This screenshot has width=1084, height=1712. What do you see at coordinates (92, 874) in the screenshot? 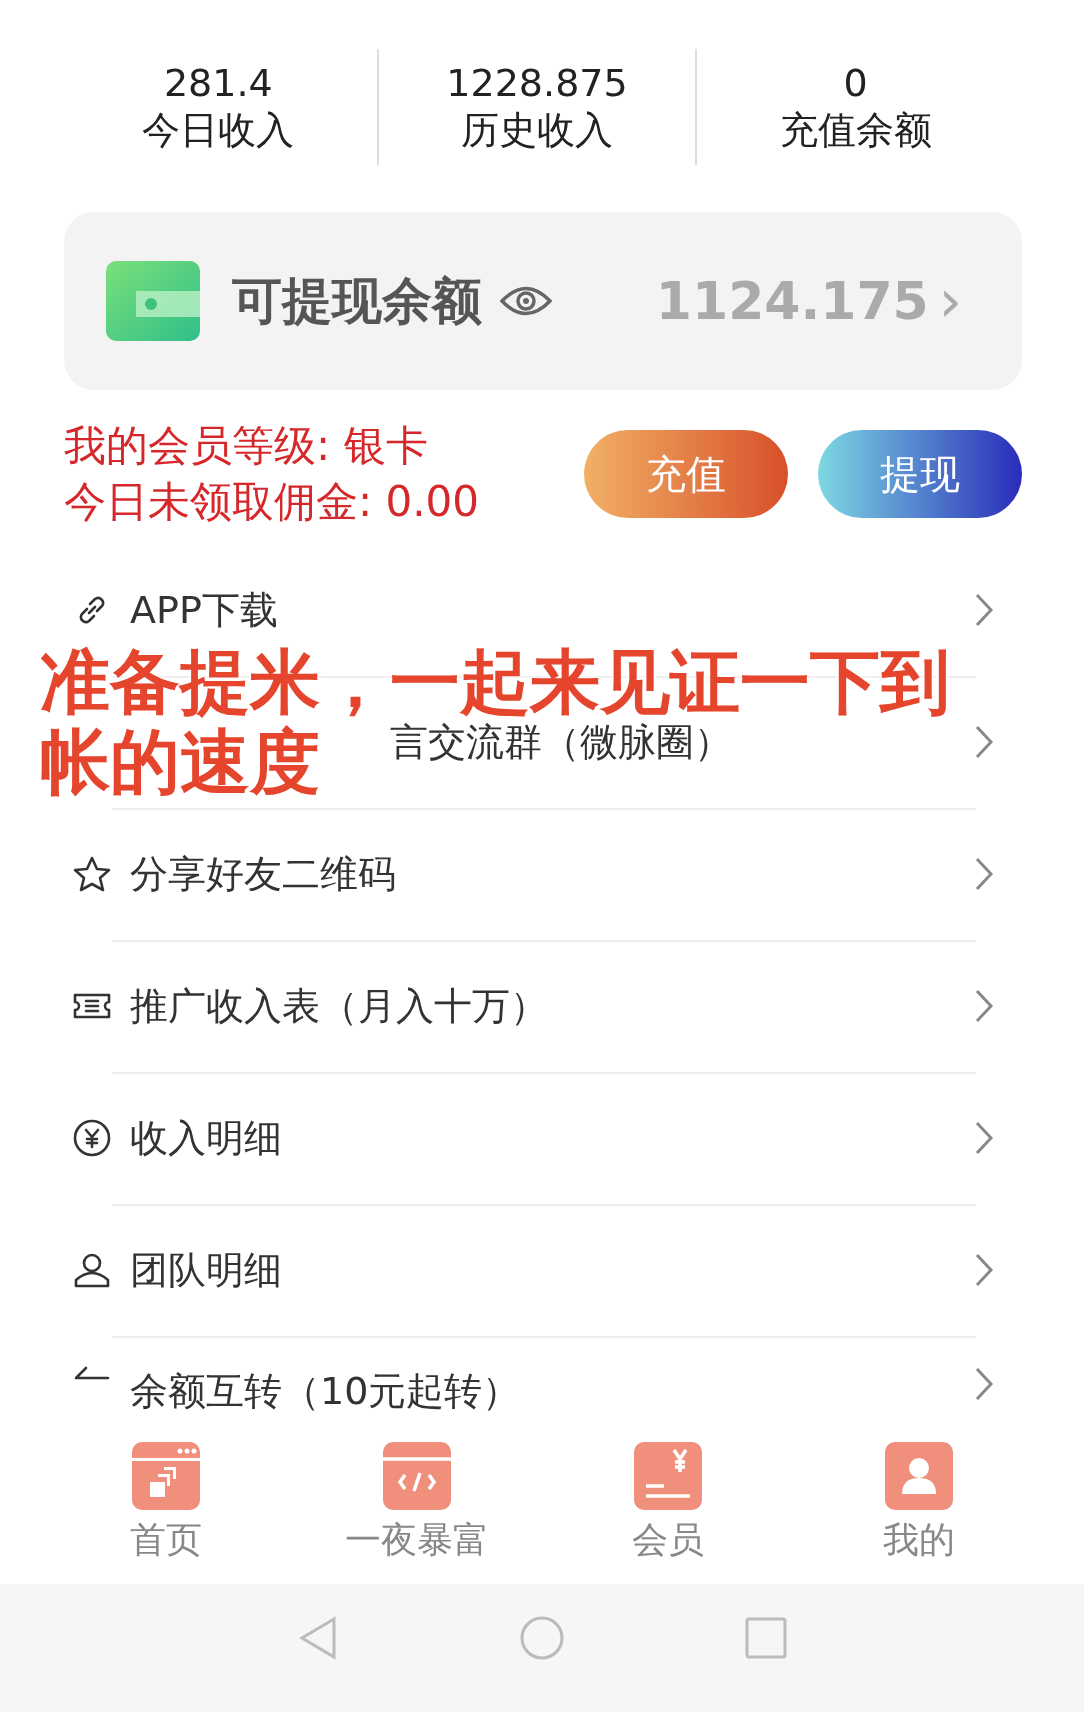
I see `star-icon` at bounding box center [92, 874].